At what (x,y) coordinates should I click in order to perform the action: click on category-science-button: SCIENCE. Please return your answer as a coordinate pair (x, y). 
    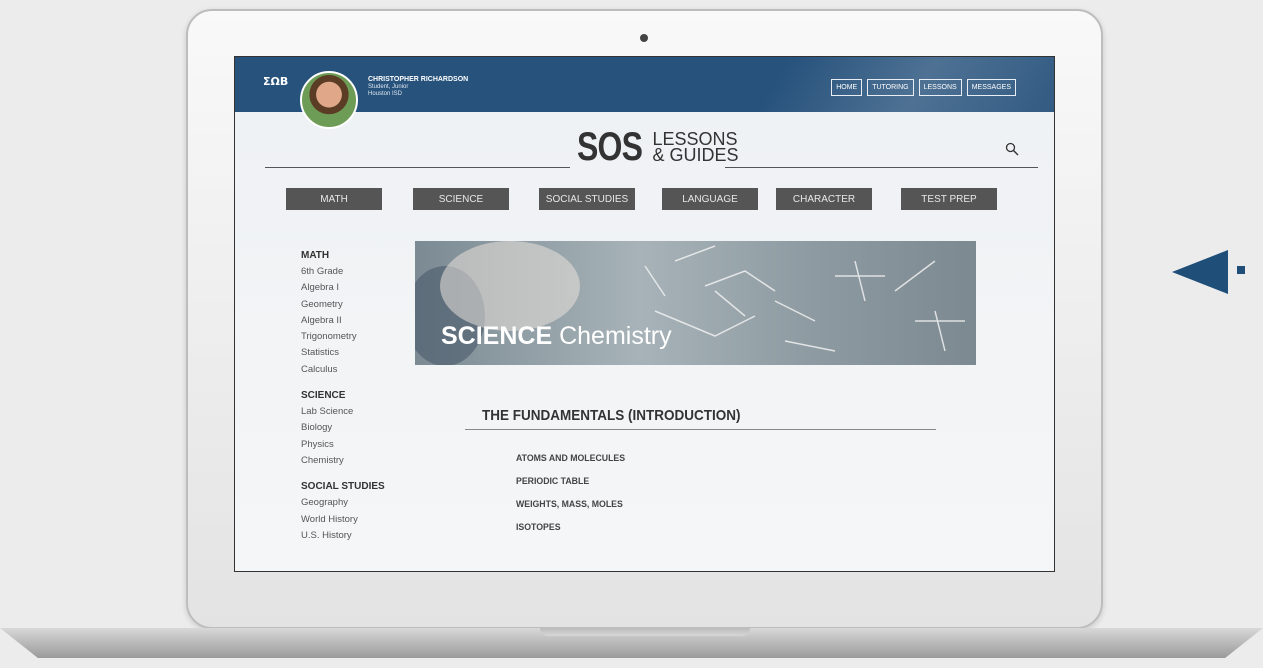
    Looking at the image, I should click on (461, 199).